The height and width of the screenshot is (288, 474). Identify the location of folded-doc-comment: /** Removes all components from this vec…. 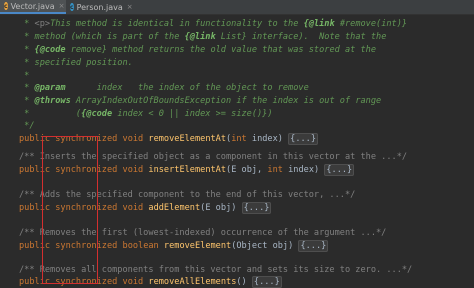
(237, 270).